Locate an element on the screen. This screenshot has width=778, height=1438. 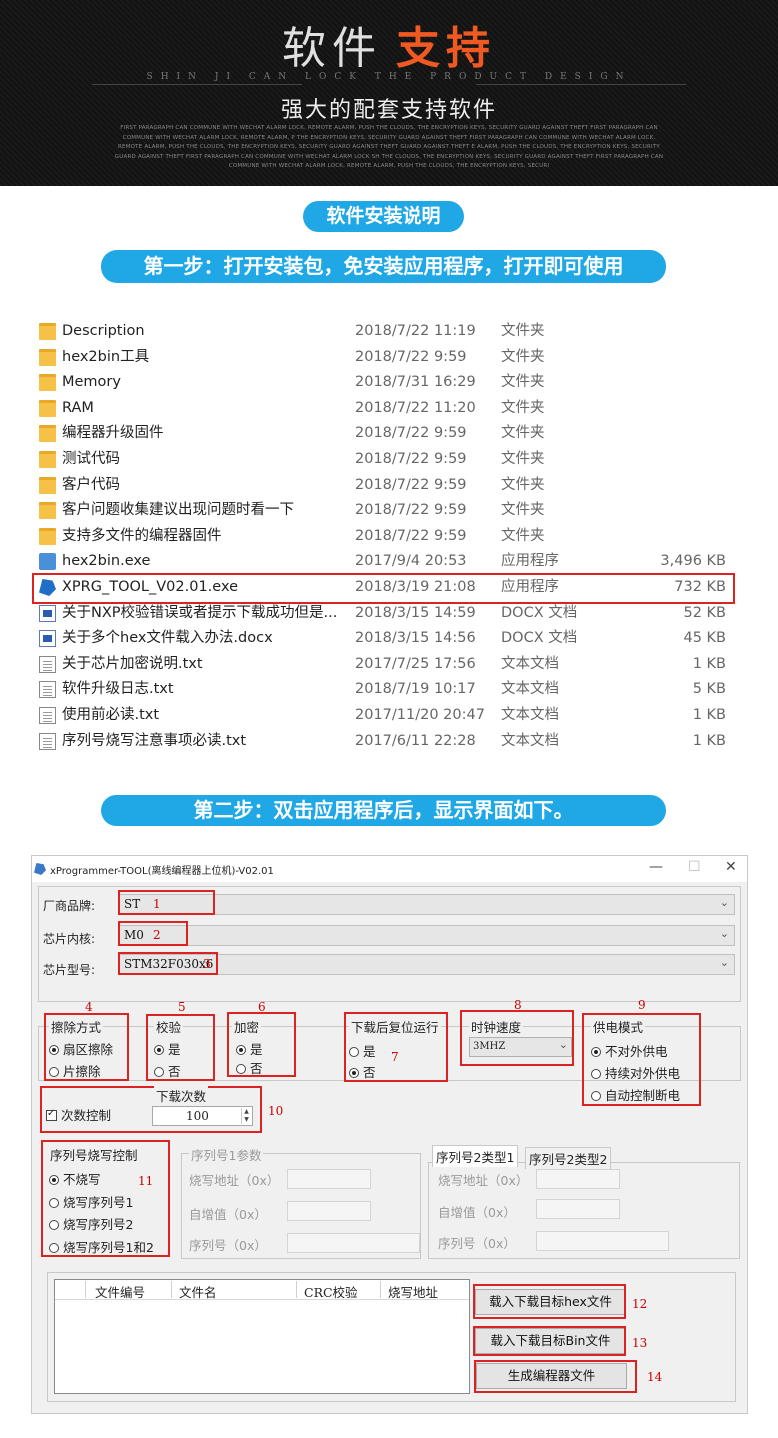
file-row: 序列号烧写注意事项必读.txt 2017/6/11 22:28 文本文档 1 KB is located at coordinates (392, 742).